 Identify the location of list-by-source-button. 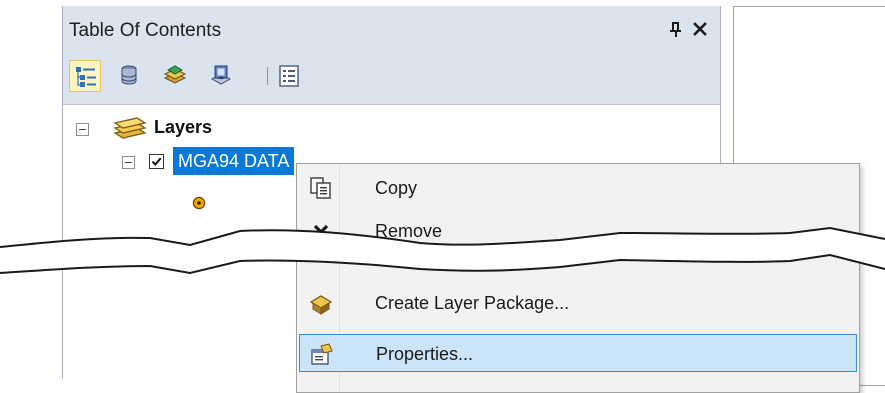
(129, 76).